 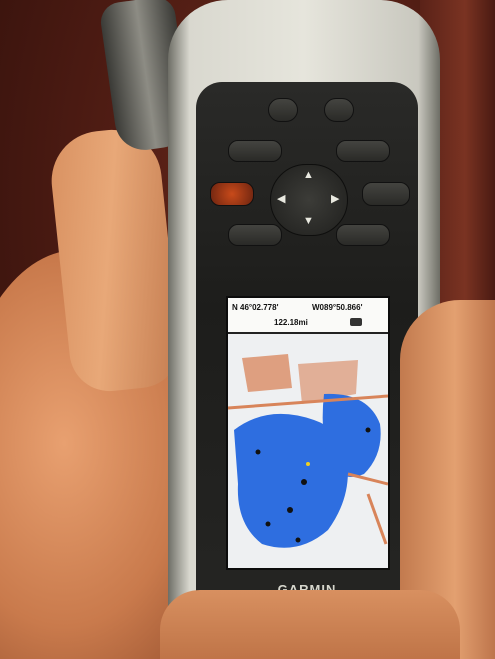 What do you see at coordinates (255, 235) in the screenshot?
I see `quit-key` at bounding box center [255, 235].